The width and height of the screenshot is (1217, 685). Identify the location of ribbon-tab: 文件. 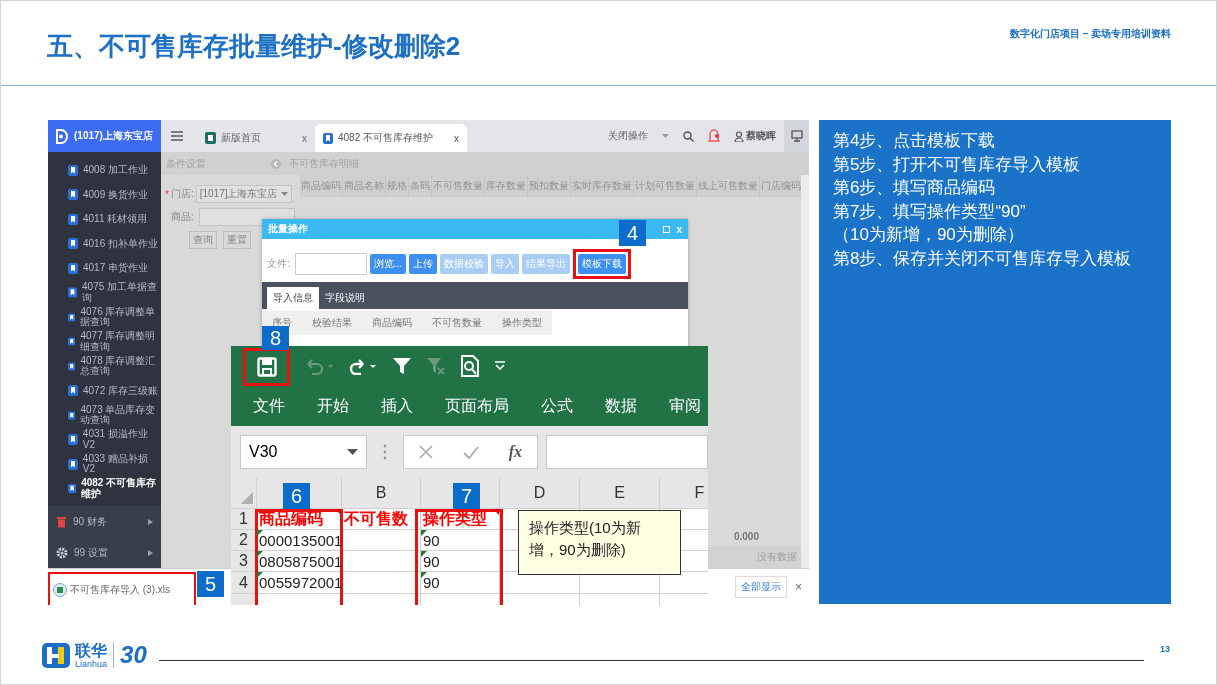
(269, 406).